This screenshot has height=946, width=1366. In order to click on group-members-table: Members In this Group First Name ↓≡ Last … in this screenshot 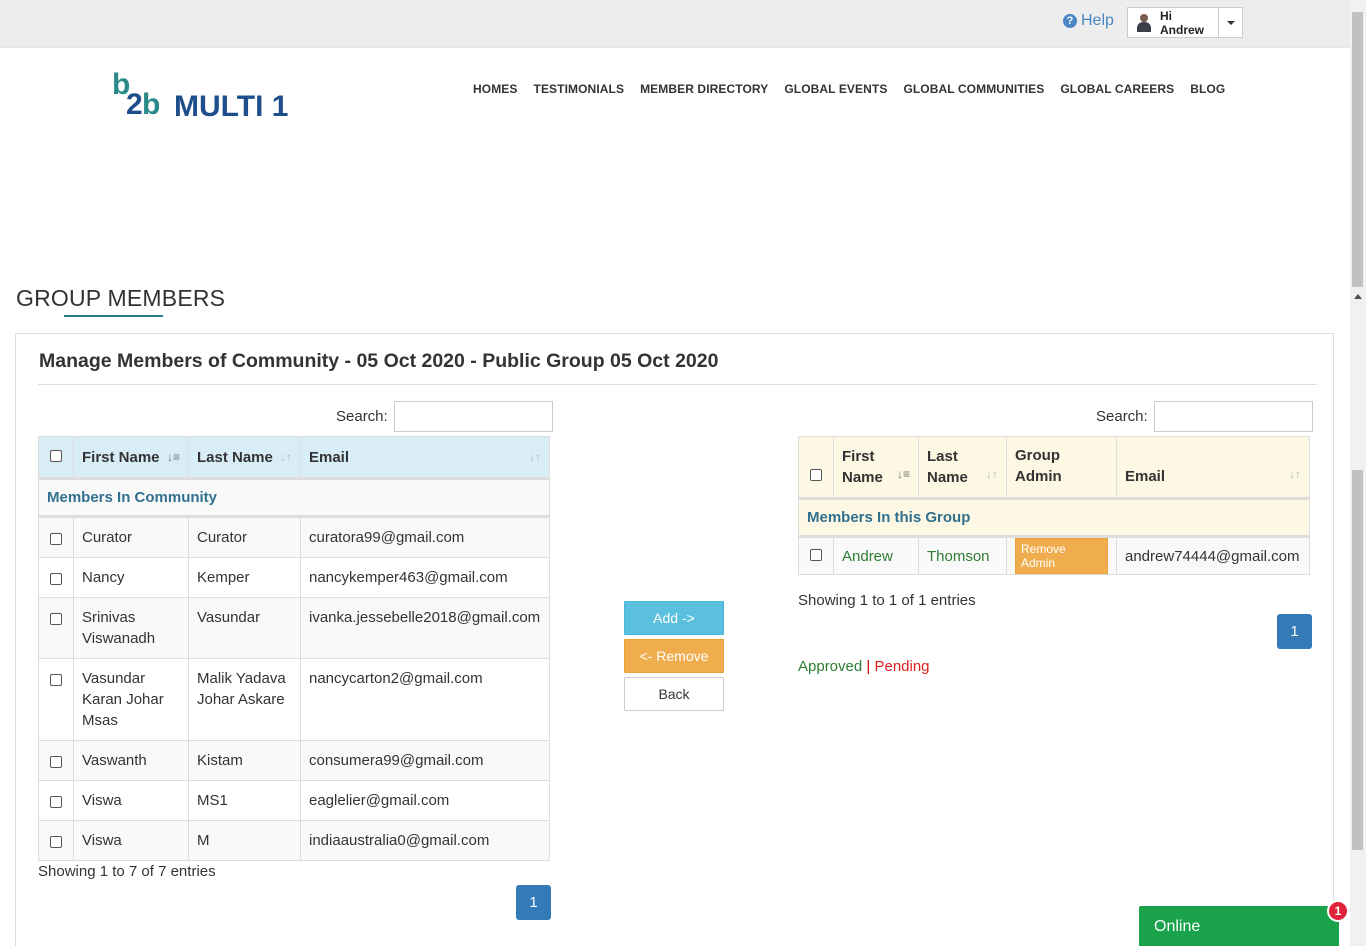, I will do `click(1054, 505)`.